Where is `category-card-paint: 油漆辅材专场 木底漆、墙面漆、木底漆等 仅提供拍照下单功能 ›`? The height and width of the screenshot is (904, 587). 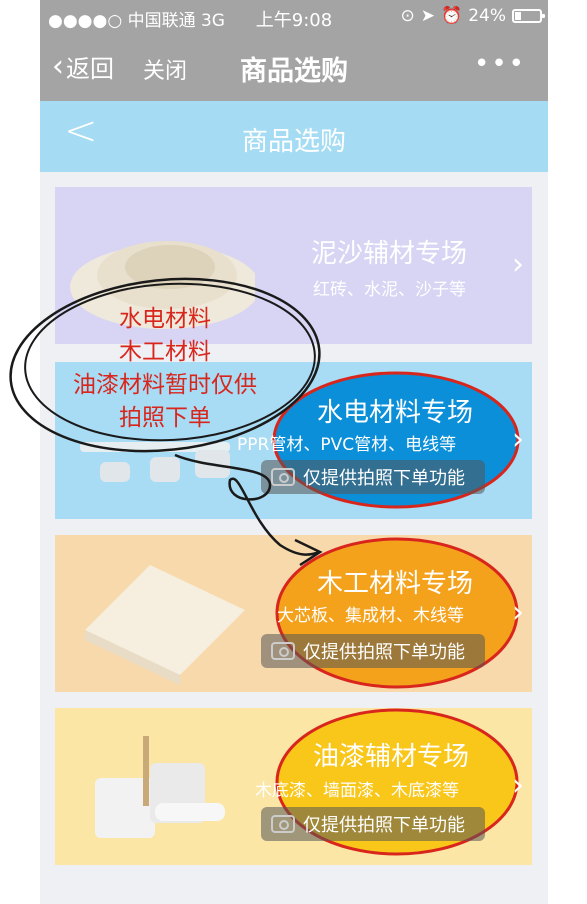
category-card-paint: 油漆辅材专场 木底漆、墙面漆、木底漆等 仅提供拍照下单功能 › is located at coordinates (293, 786).